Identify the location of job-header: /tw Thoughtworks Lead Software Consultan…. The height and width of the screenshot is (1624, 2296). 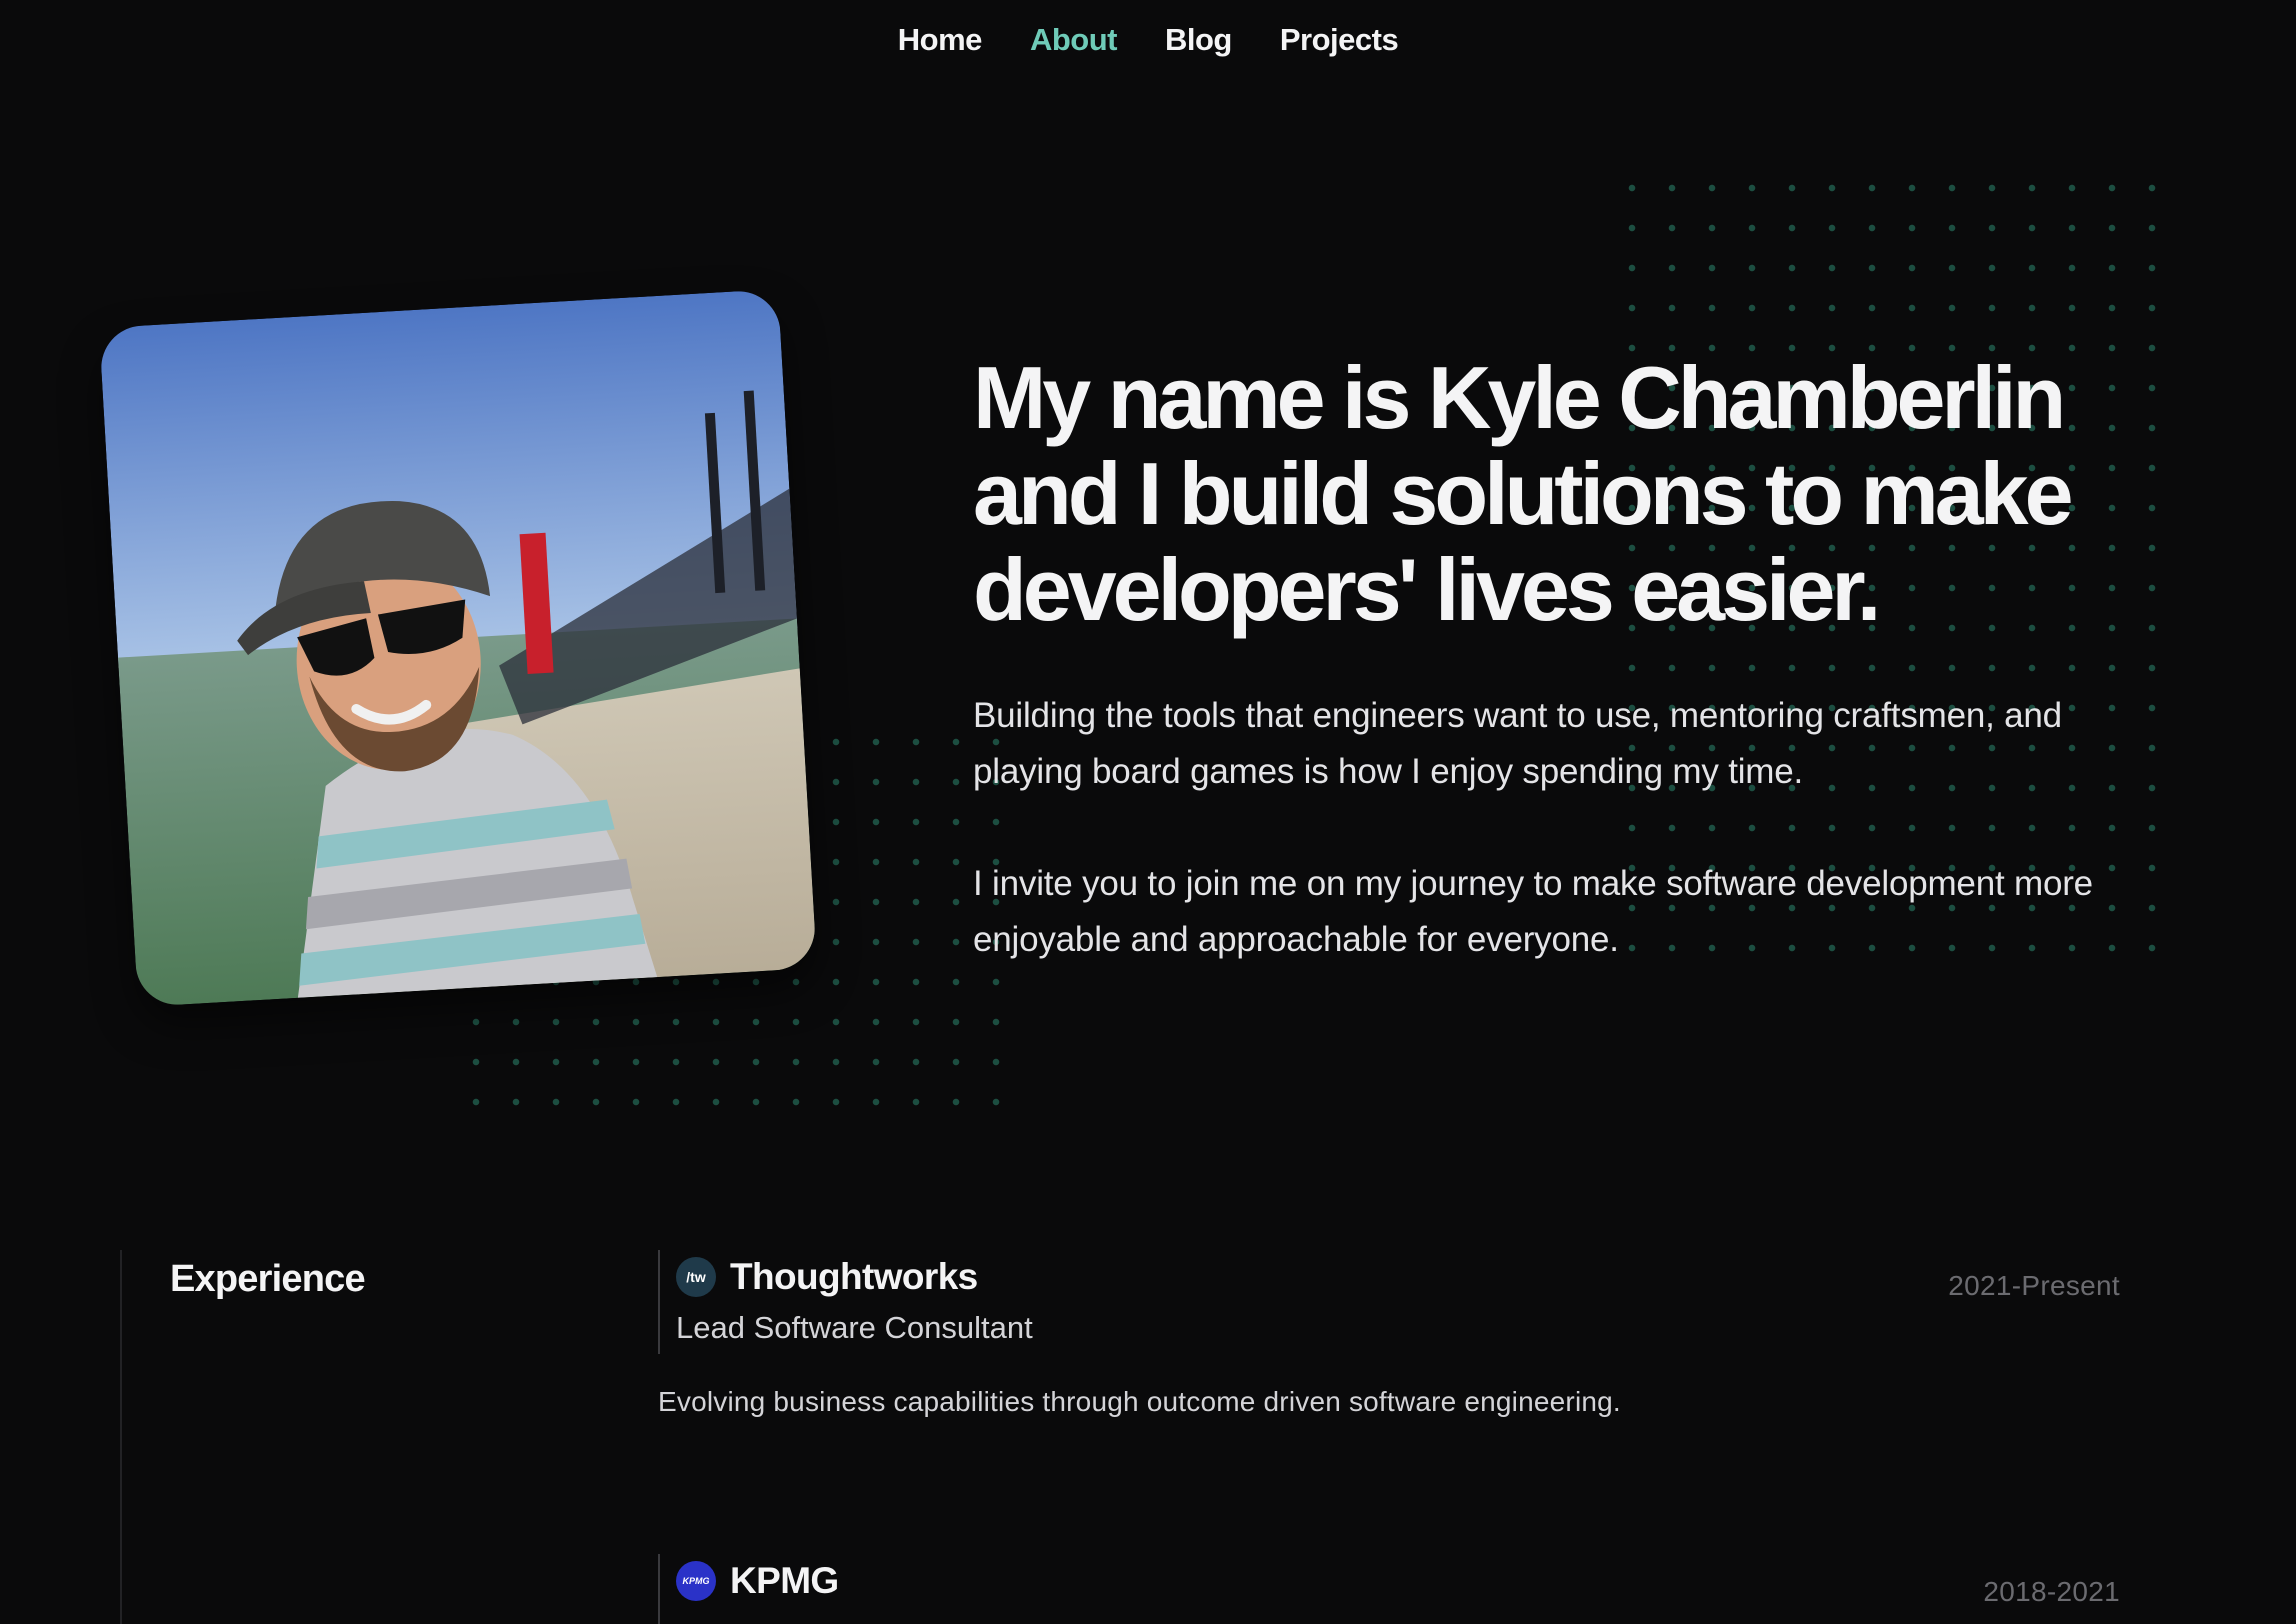
(1389, 1302).